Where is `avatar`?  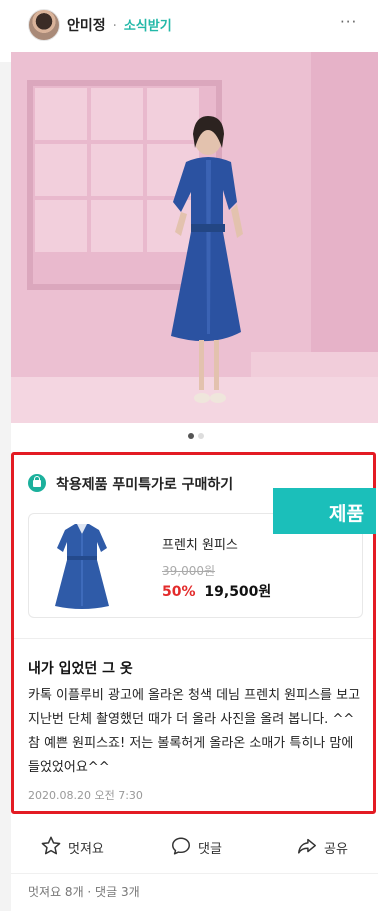 avatar is located at coordinates (44, 25).